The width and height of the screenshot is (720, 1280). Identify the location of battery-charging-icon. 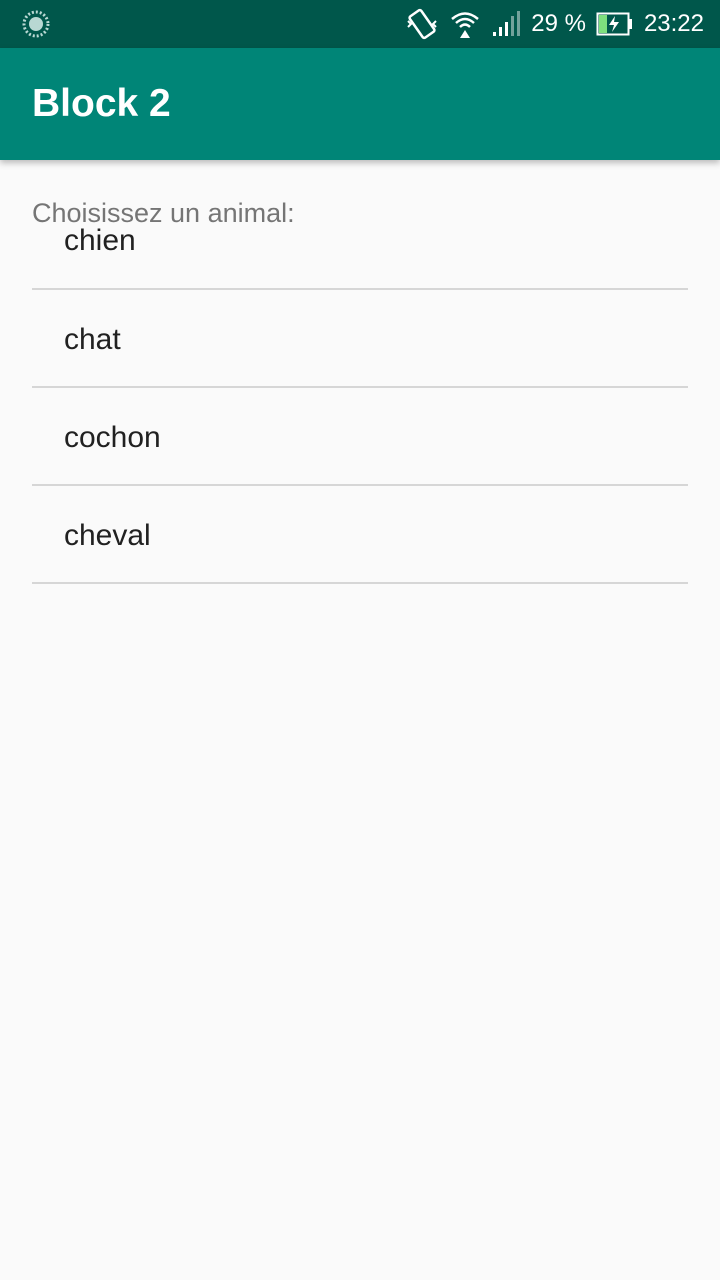
(615, 24).